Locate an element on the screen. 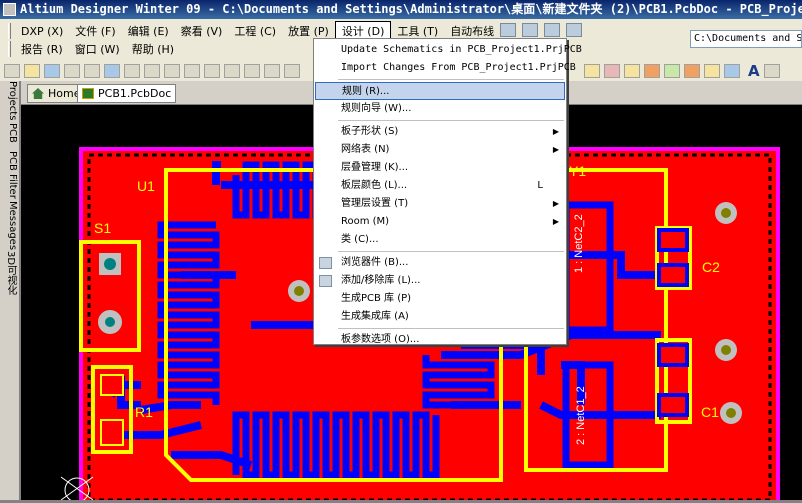 The image size is (802, 503). pcb-doc-icon is located at coordinates (88, 93).